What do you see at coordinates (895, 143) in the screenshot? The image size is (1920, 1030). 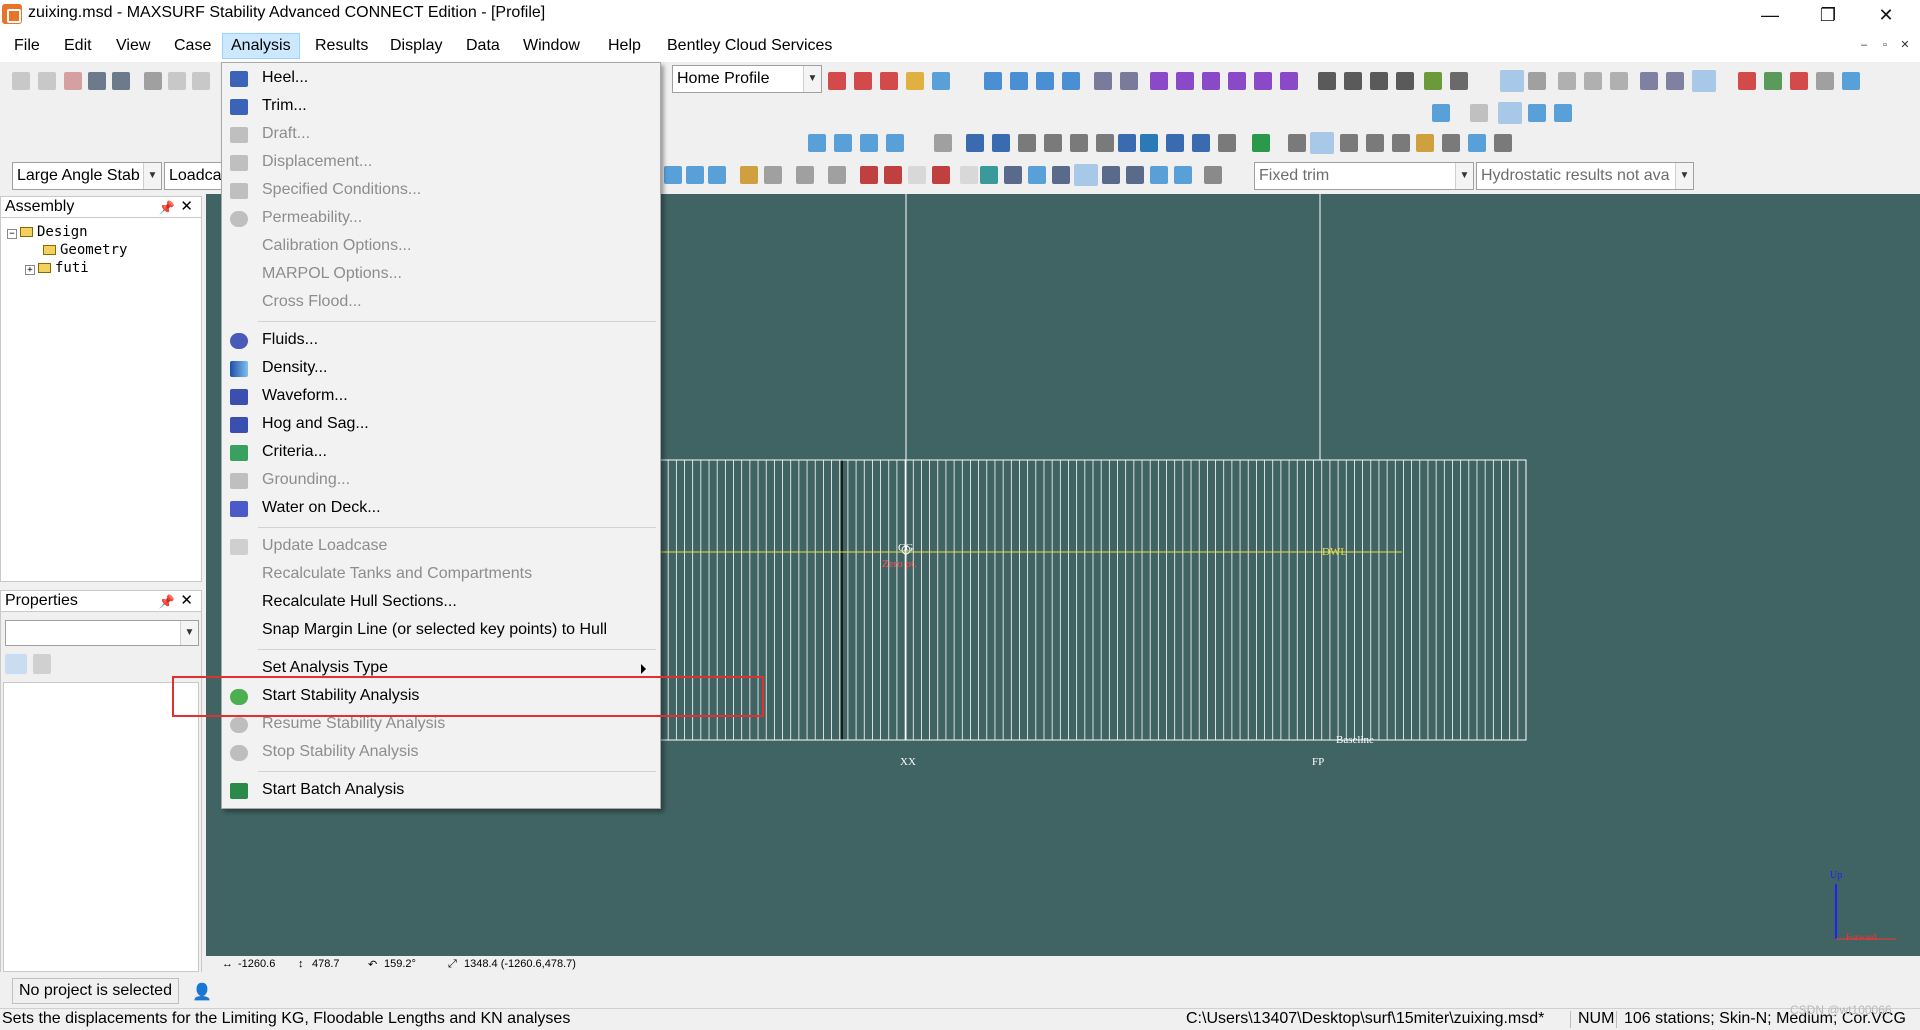 I see `free-select-icon` at bounding box center [895, 143].